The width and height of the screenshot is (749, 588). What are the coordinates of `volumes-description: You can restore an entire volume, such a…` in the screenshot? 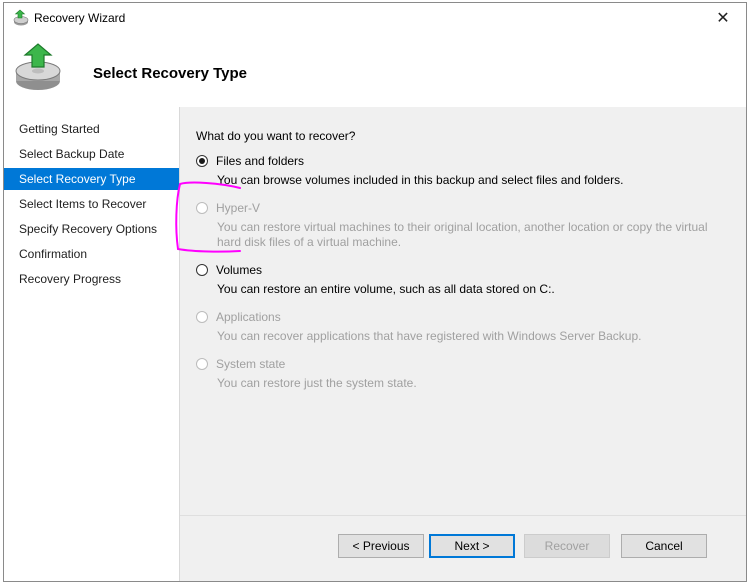 It's located at (386, 289).